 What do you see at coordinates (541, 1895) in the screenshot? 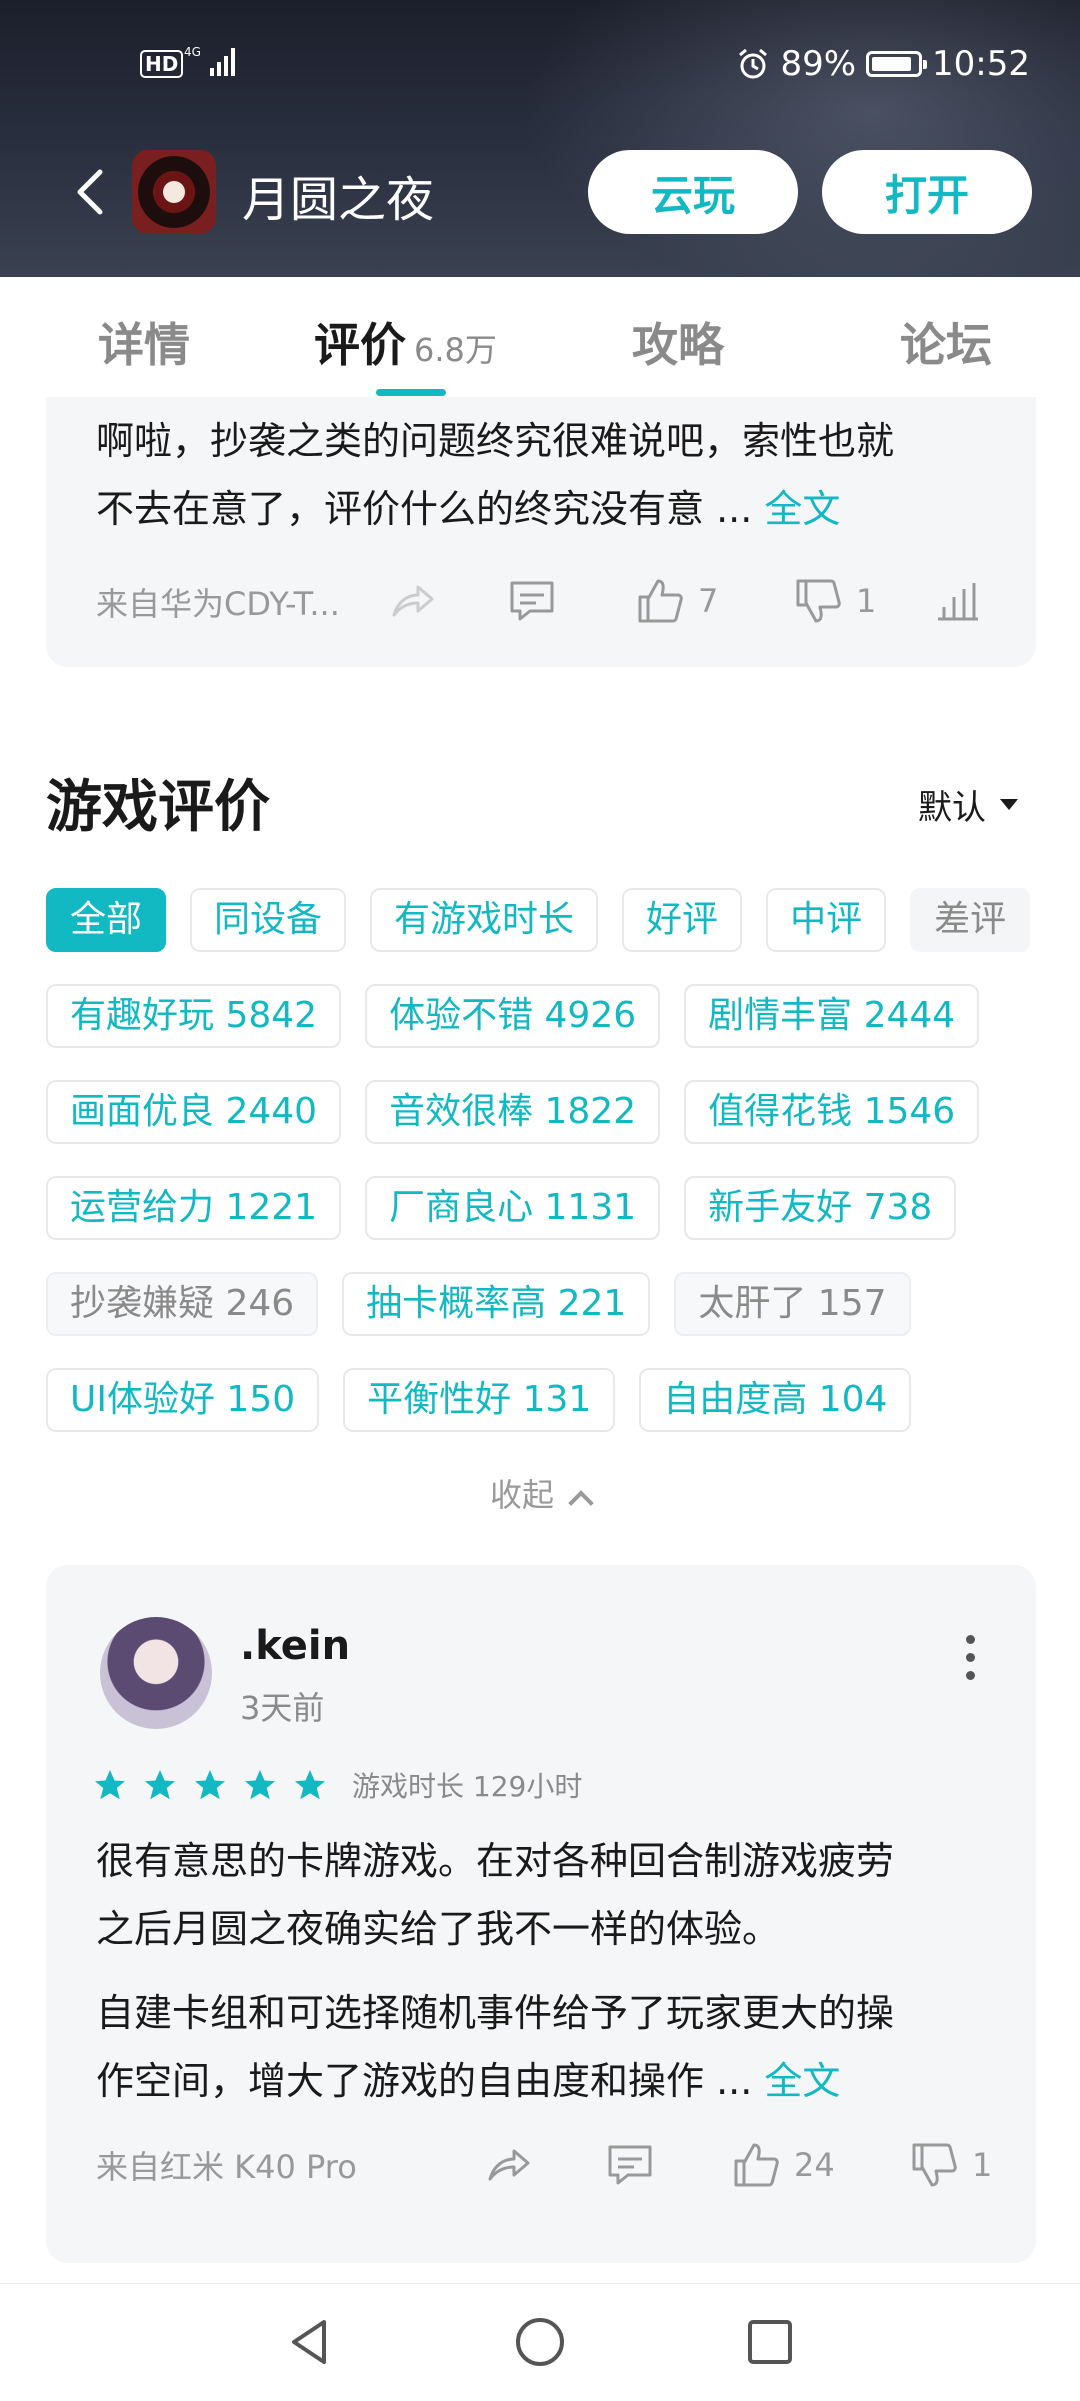
I see `review-text: 很有意思的卡牌游戏。在对各种回合制游戏疲劳 之后月圆之夜确实给了我不一样的体验。` at bounding box center [541, 1895].